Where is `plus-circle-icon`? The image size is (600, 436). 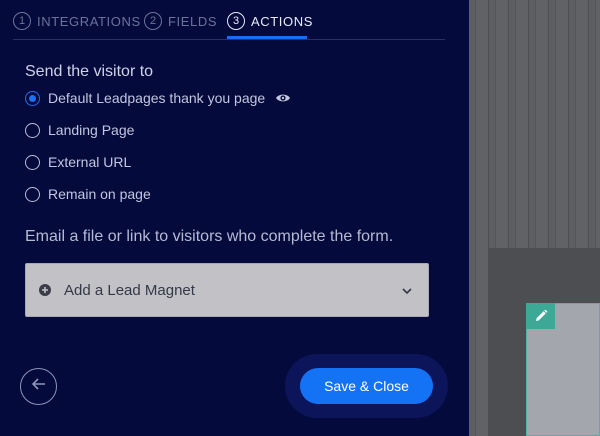 plus-circle-icon is located at coordinates (45, 290).